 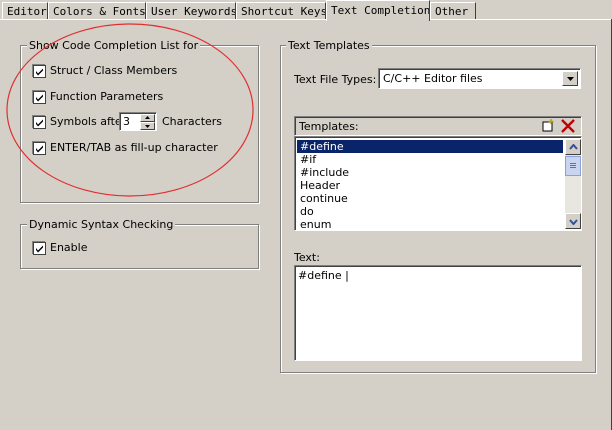 I want to click on scroll-thumb, so click(x=573, y=166).